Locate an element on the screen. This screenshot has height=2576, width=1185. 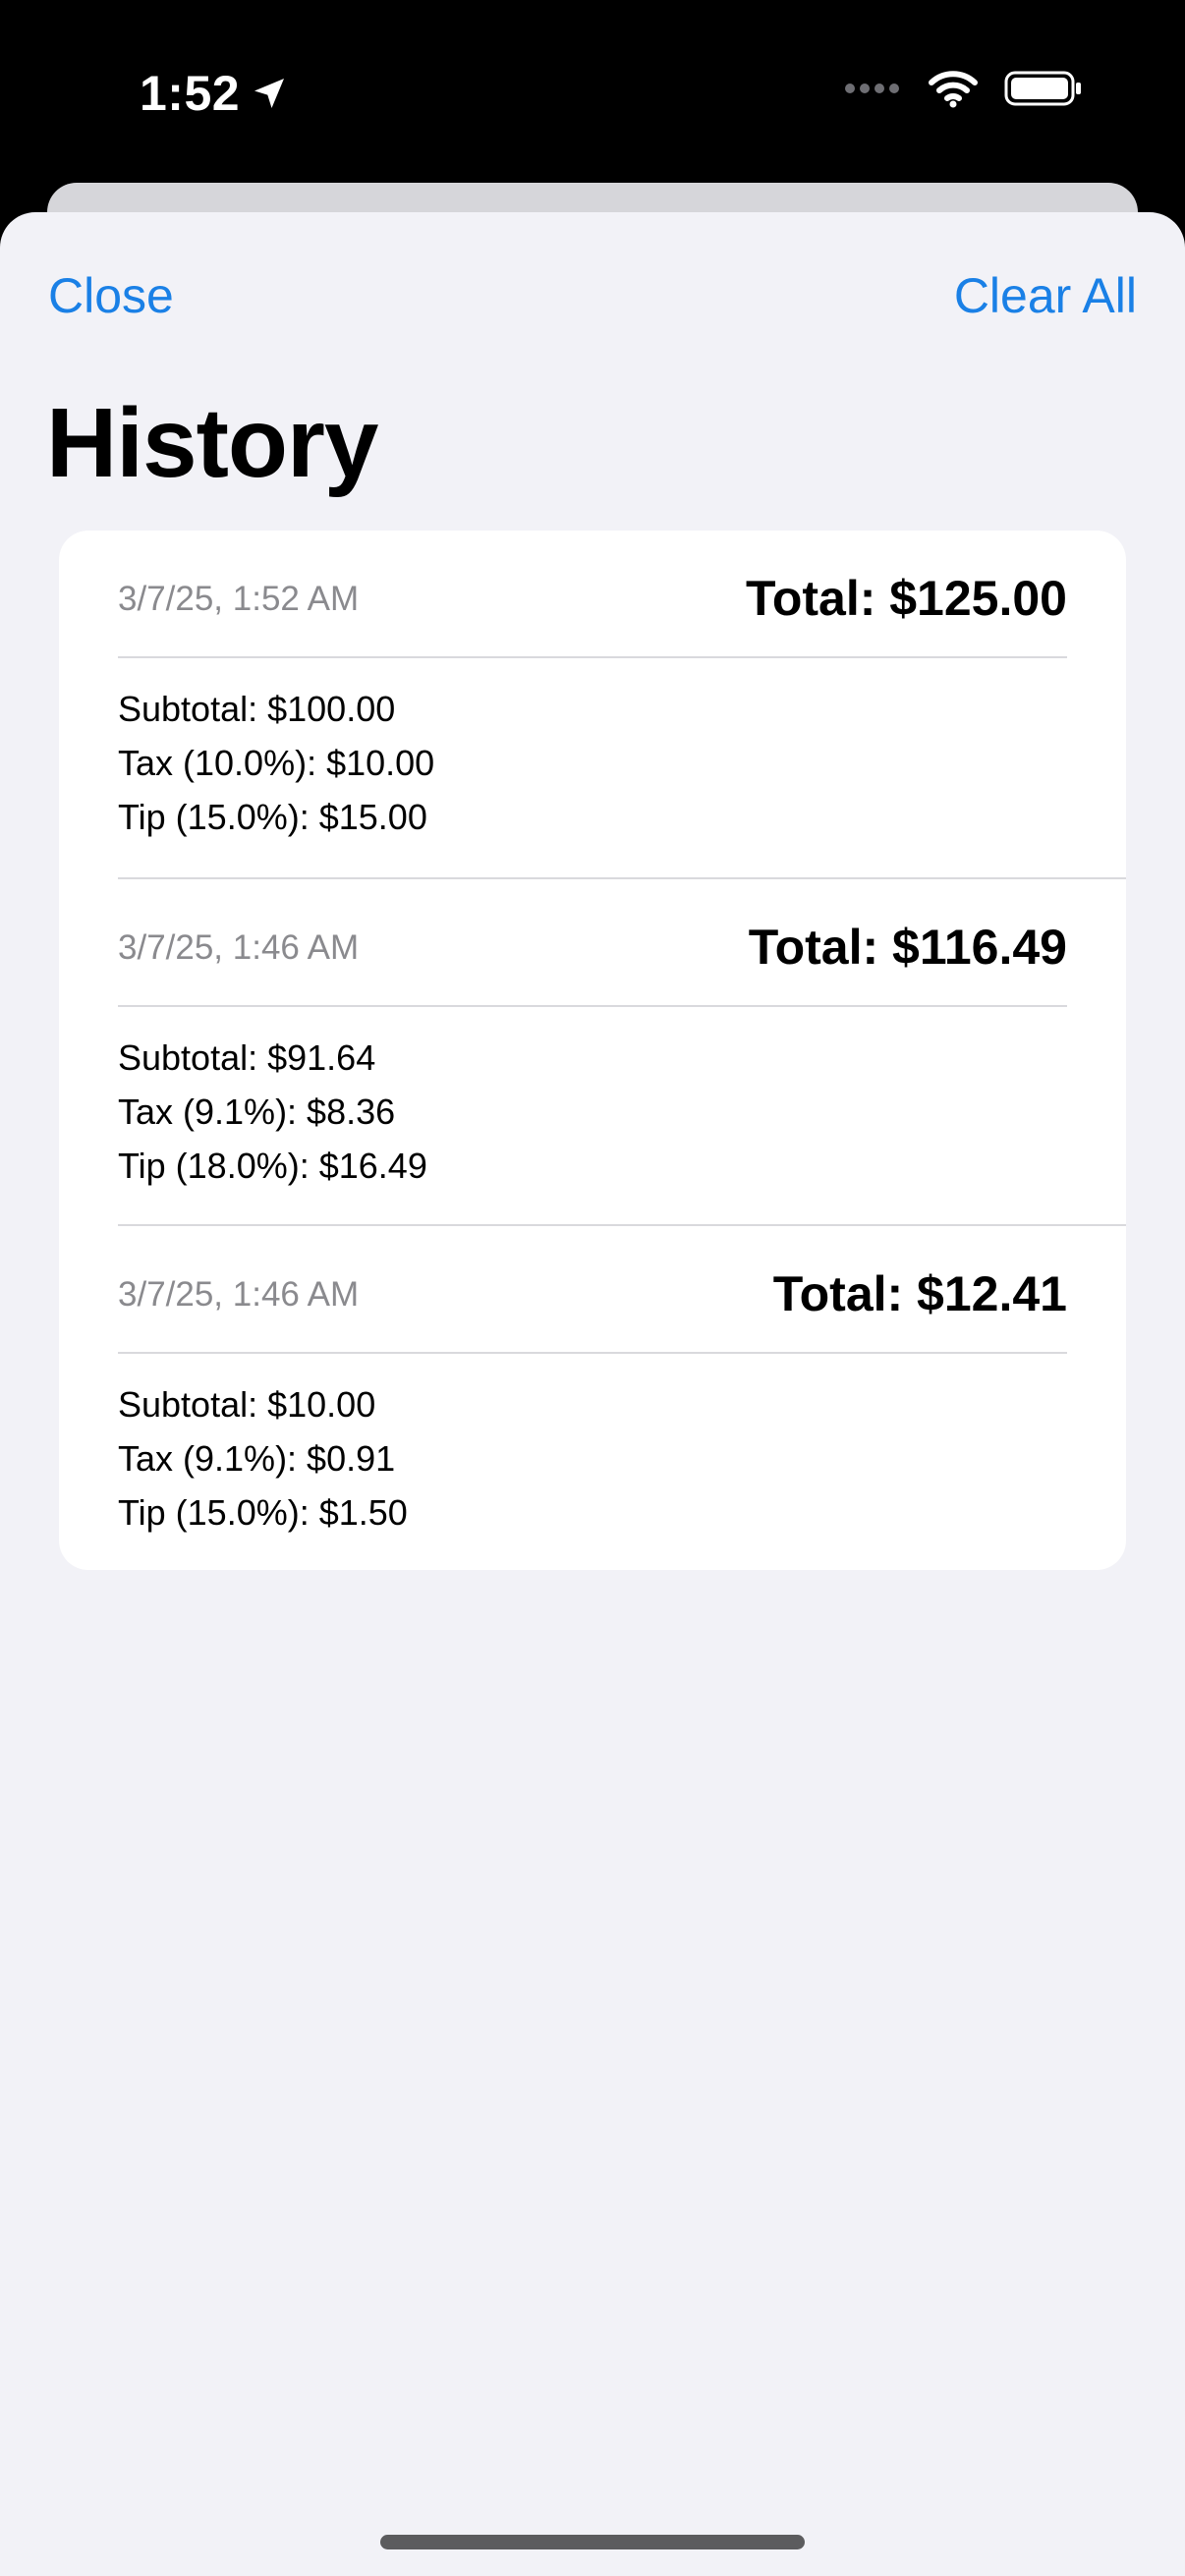
entry-tax: Tax (9.1%): $8.36 is located at coordinates (257, 1112).